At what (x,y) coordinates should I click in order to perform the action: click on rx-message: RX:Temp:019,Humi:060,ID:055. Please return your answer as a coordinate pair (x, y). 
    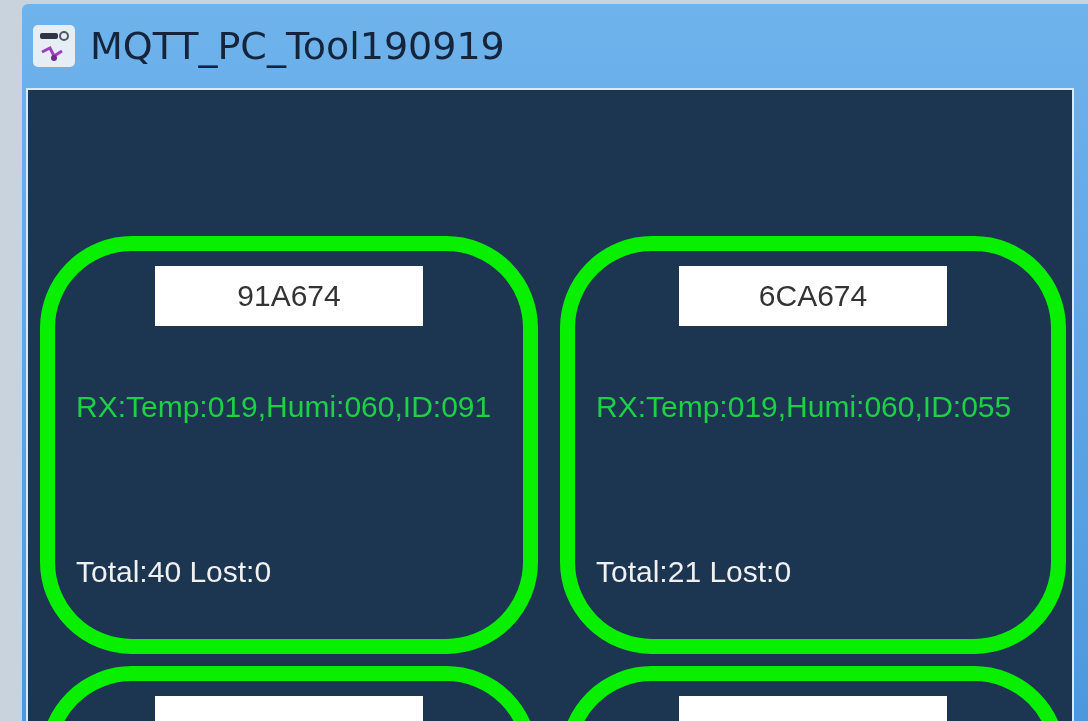
    Looking at the image, I should click on (804, 407).